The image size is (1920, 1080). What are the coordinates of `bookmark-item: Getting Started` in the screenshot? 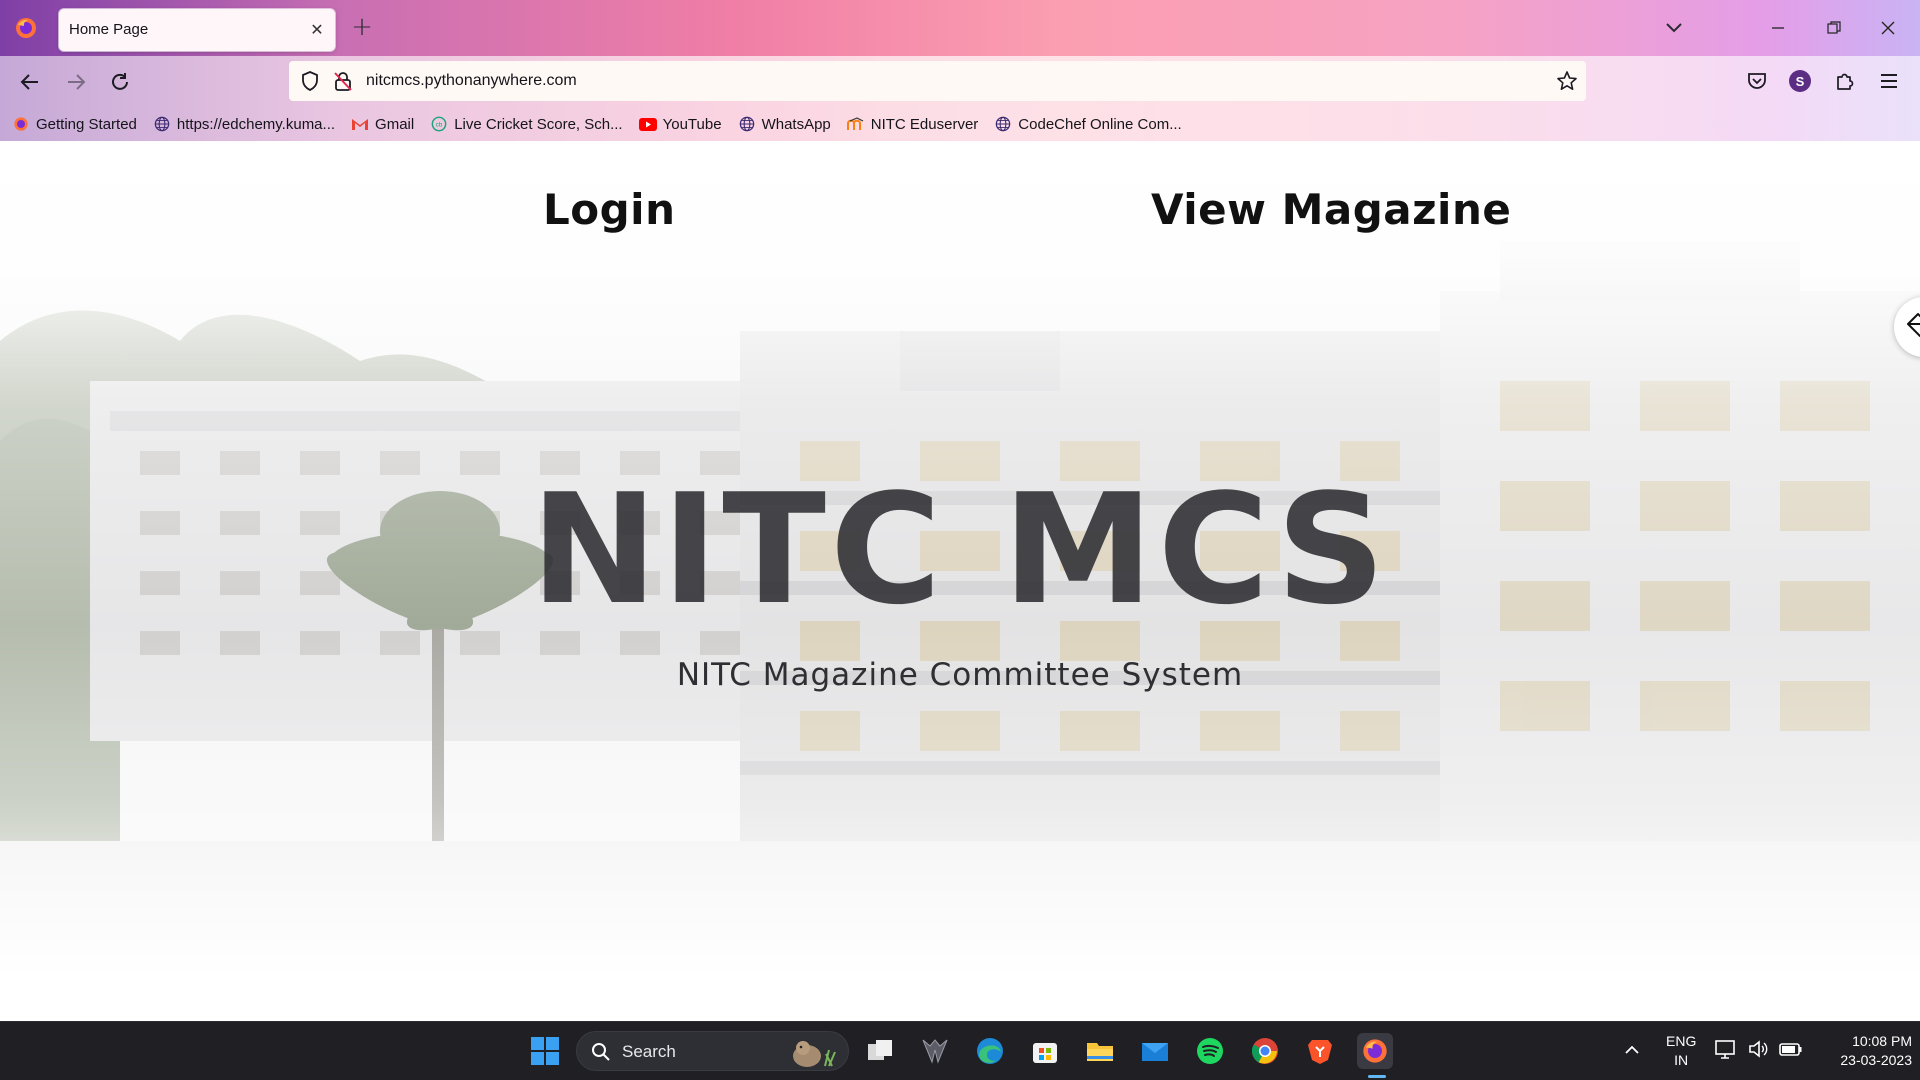 It's located at (74, 124).